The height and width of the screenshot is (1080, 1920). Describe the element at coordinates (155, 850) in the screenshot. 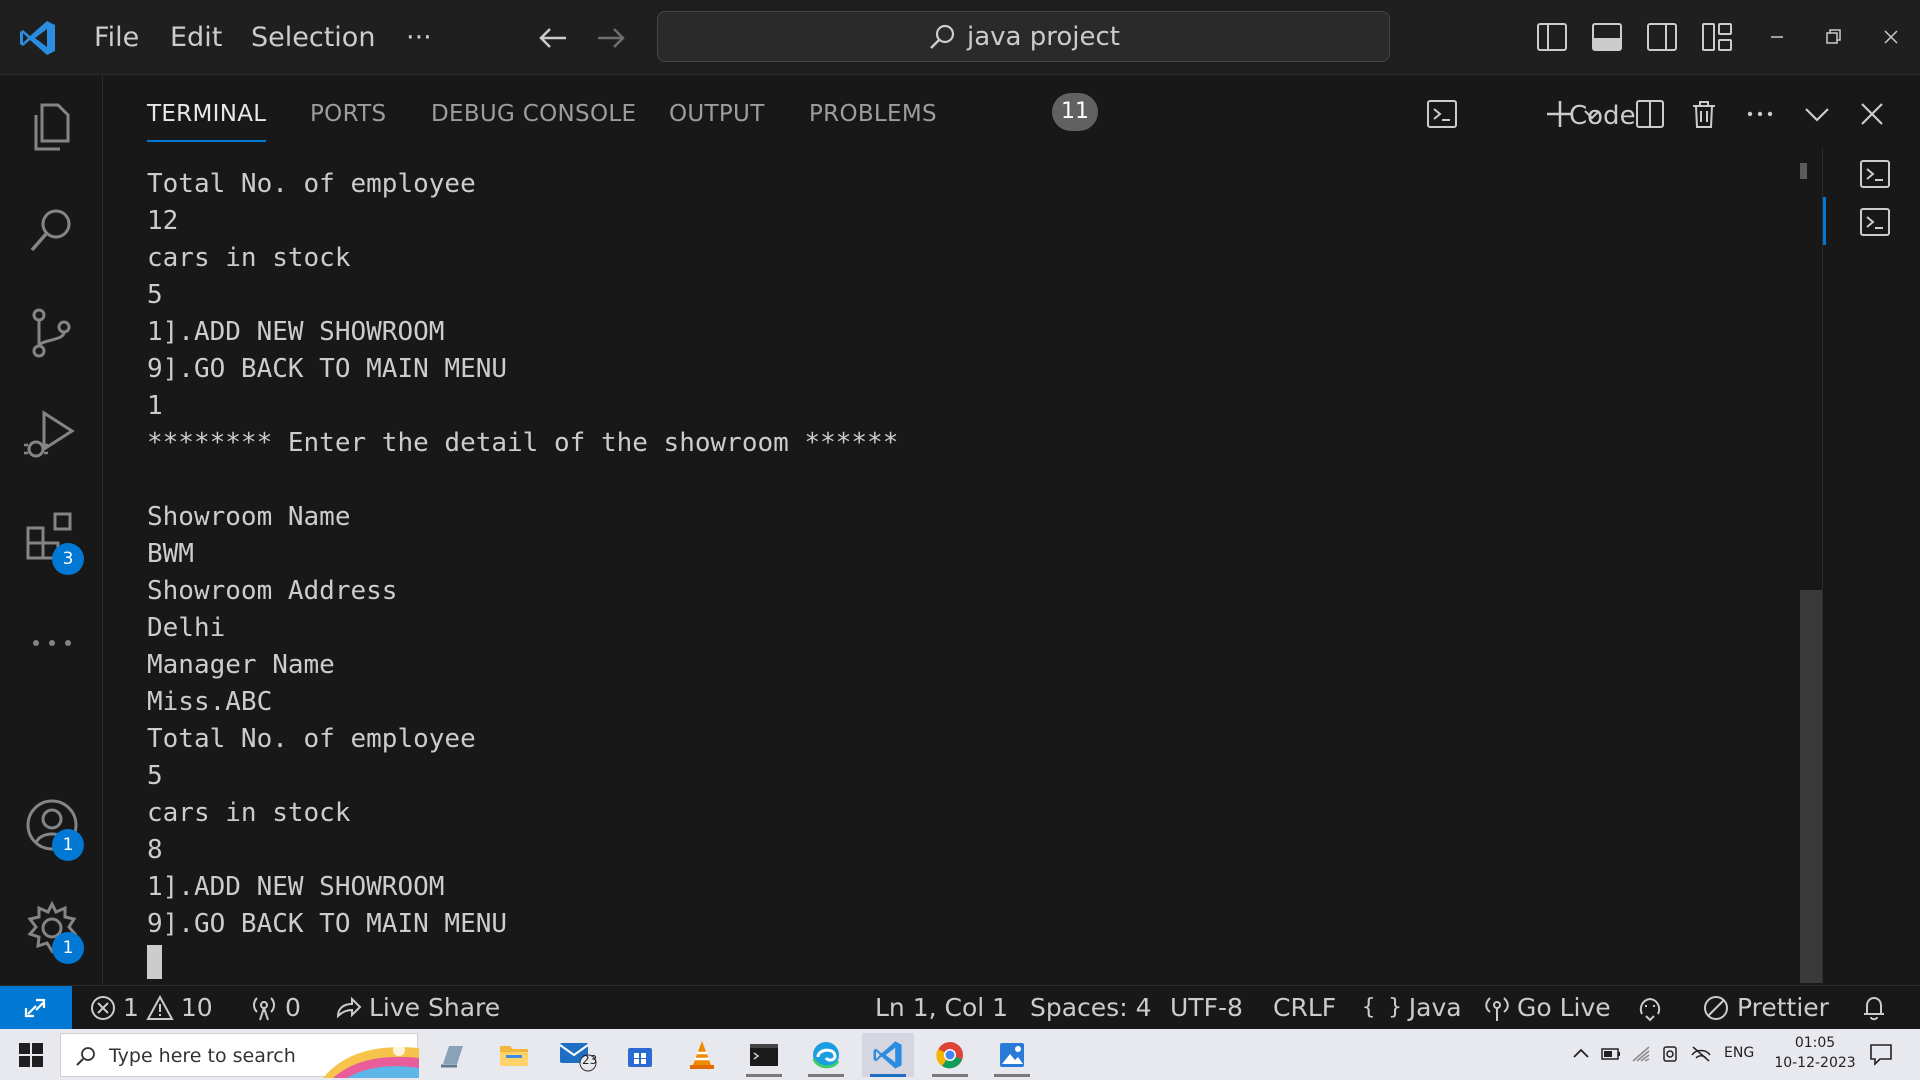

I see `terminal-line: 8` at that location.